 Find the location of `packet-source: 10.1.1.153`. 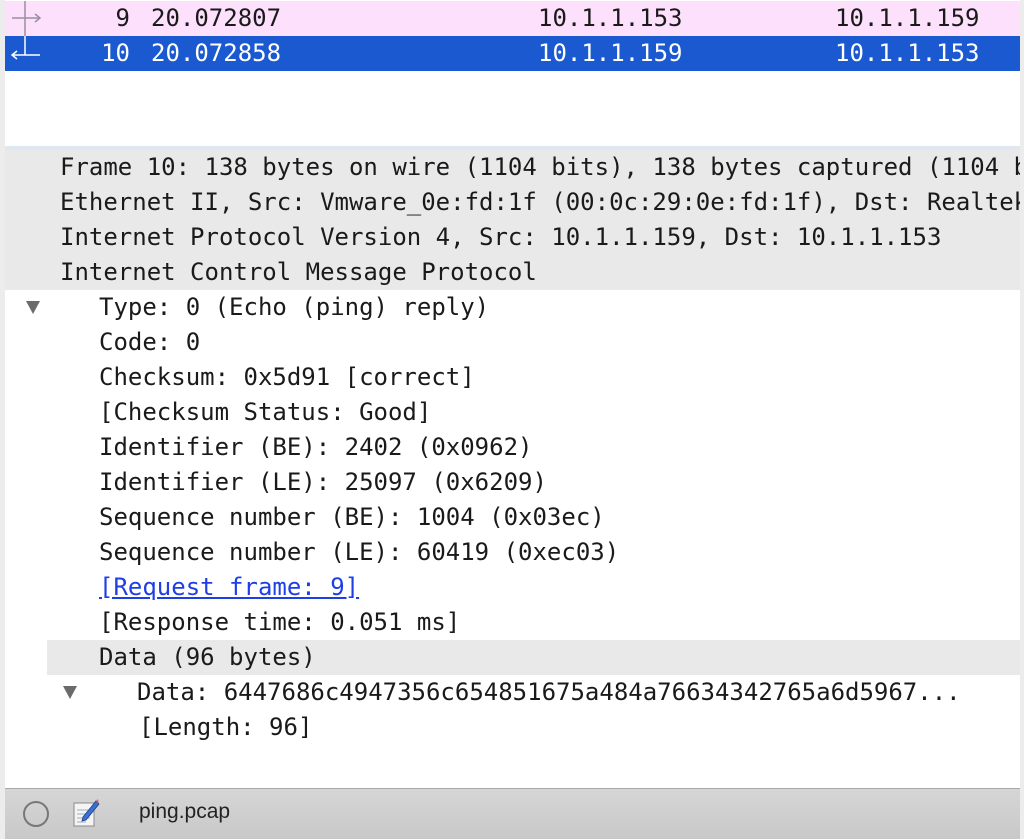

packet-source: 10.1.1.153 is located at coordinates (610, 18).